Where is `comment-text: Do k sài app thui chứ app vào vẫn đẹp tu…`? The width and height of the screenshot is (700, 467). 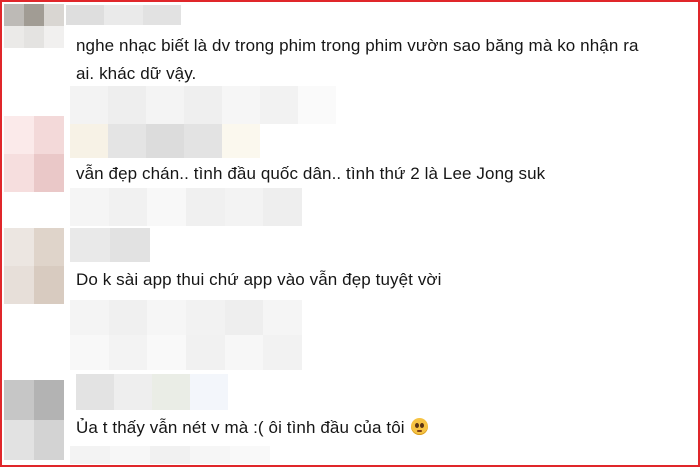 comment-text: Do k sài app thui chứ app vào vẫn đẹp tu… is located at coordinates (259, 280).